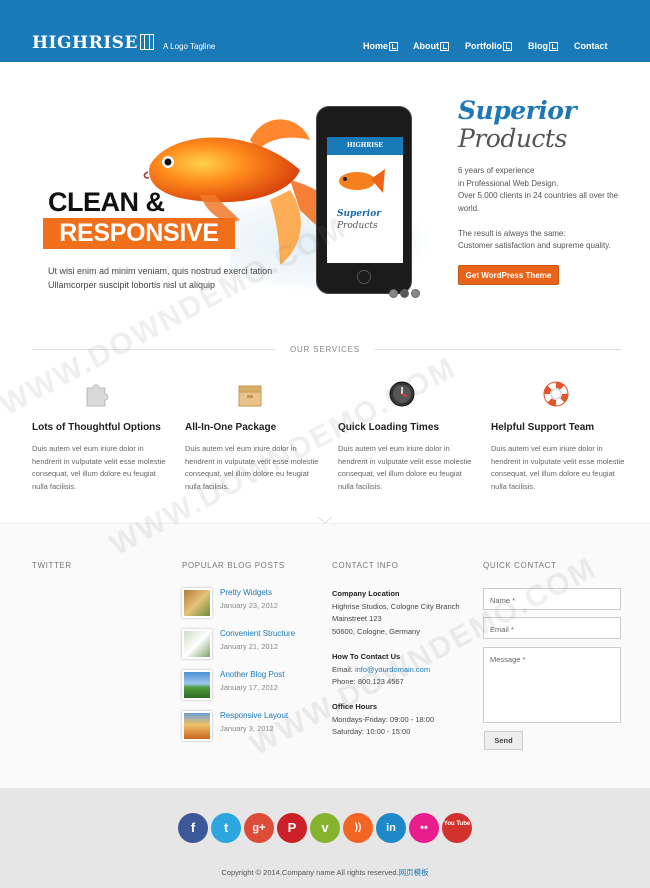 The height and width of the screenshot is (888, 650). What do you see at coordinates (233, 565) in the screenshot?
I see `posts-heading: POPULAR BLOG POSTS` at bounding box center [233, 565].